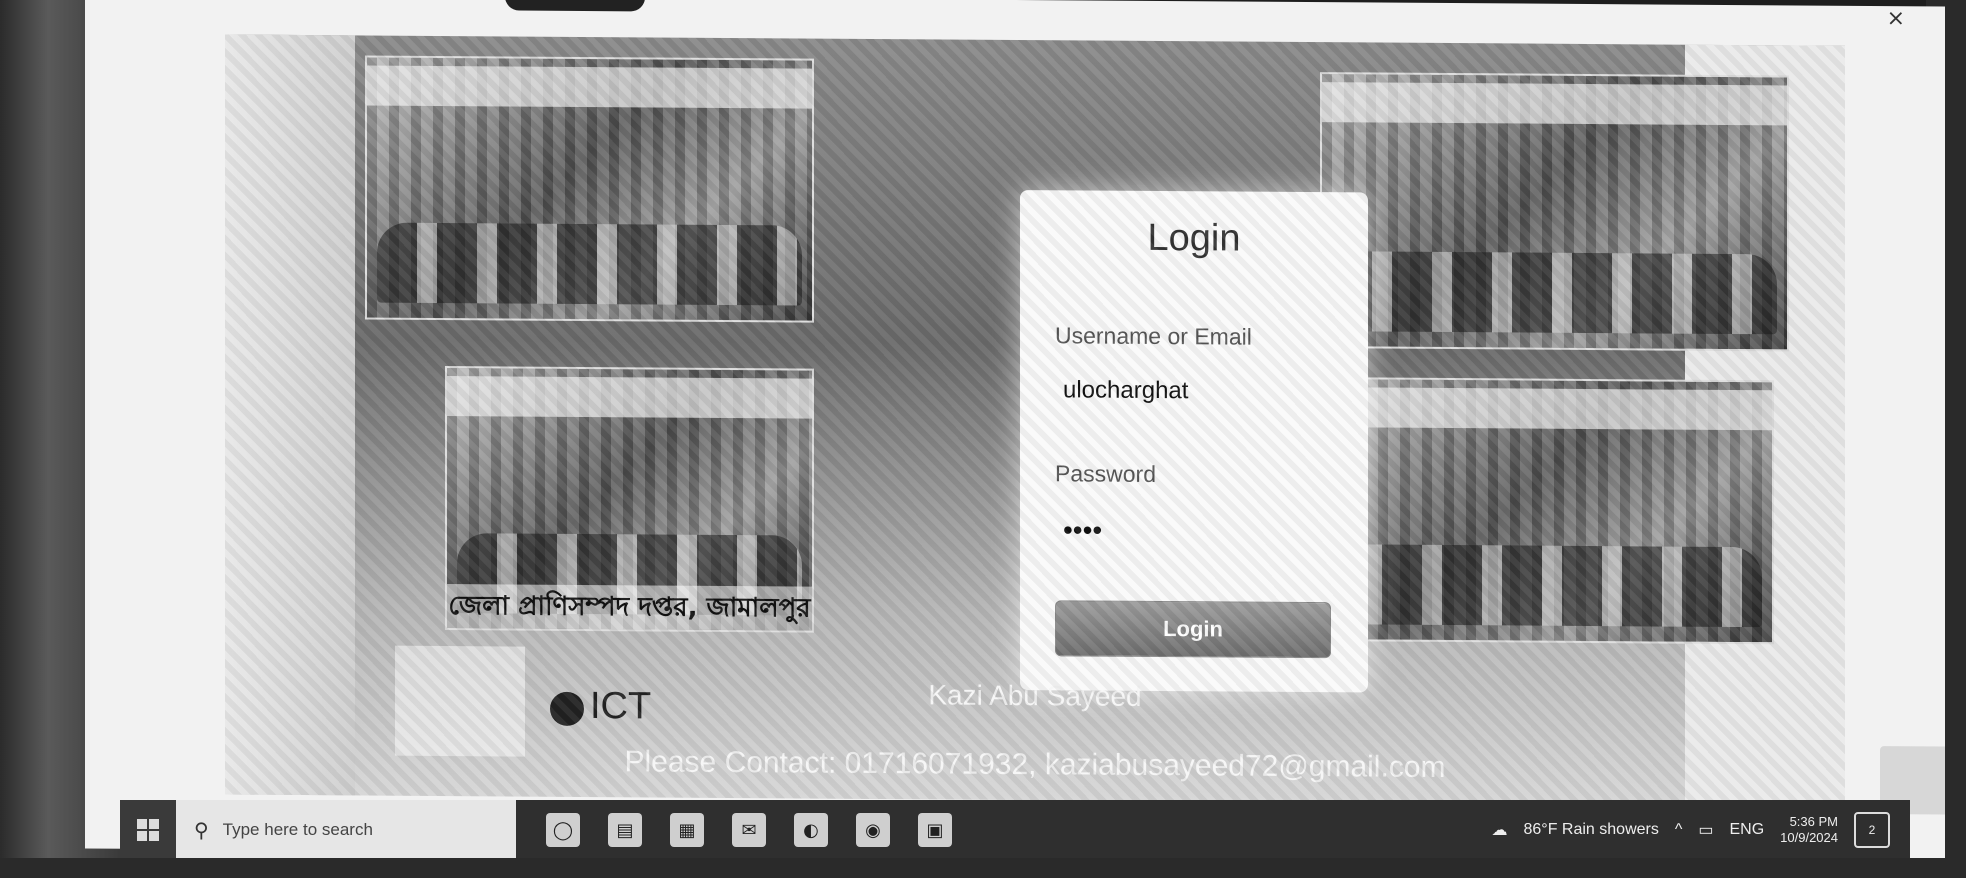 This screenshot has width=1966, height=878. Describe the element at coordinates (1195, 391) in the screenshot. I see `username-input` at that location.